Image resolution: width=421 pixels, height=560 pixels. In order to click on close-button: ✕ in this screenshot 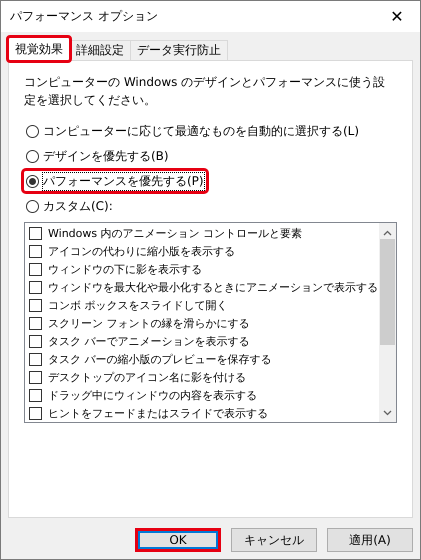, I will do `click(397, 16)`.